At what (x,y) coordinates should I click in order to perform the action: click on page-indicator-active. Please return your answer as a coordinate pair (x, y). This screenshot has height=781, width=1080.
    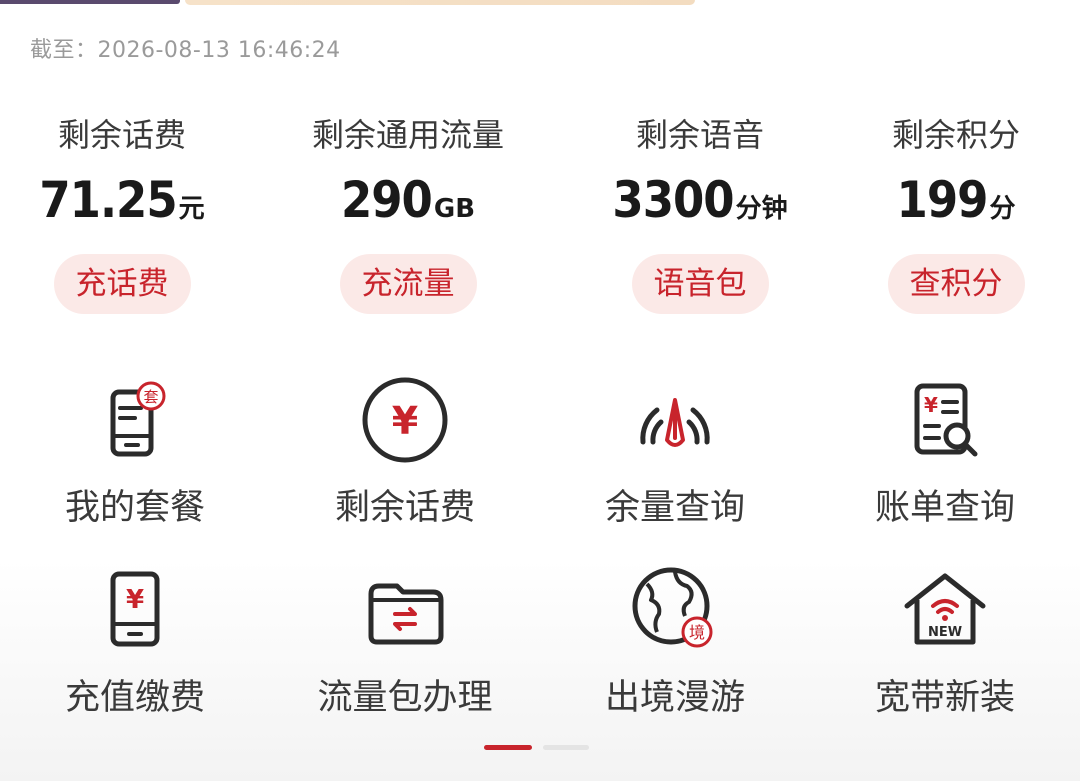
    Looking at the image, I should click on (508, 747).